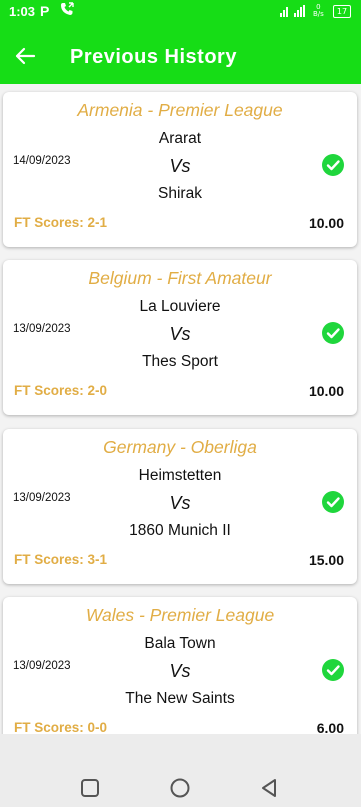 The height and width of the screenshot is (807, 361). Describe the element at coordinates (45, 11) in the screenshot. I see `status-p-icon: P` at that location.